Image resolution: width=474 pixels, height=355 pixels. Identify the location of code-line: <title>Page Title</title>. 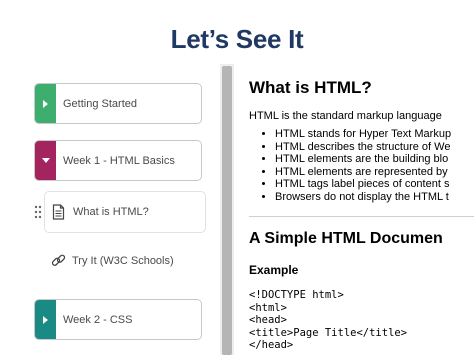
(328, 332).